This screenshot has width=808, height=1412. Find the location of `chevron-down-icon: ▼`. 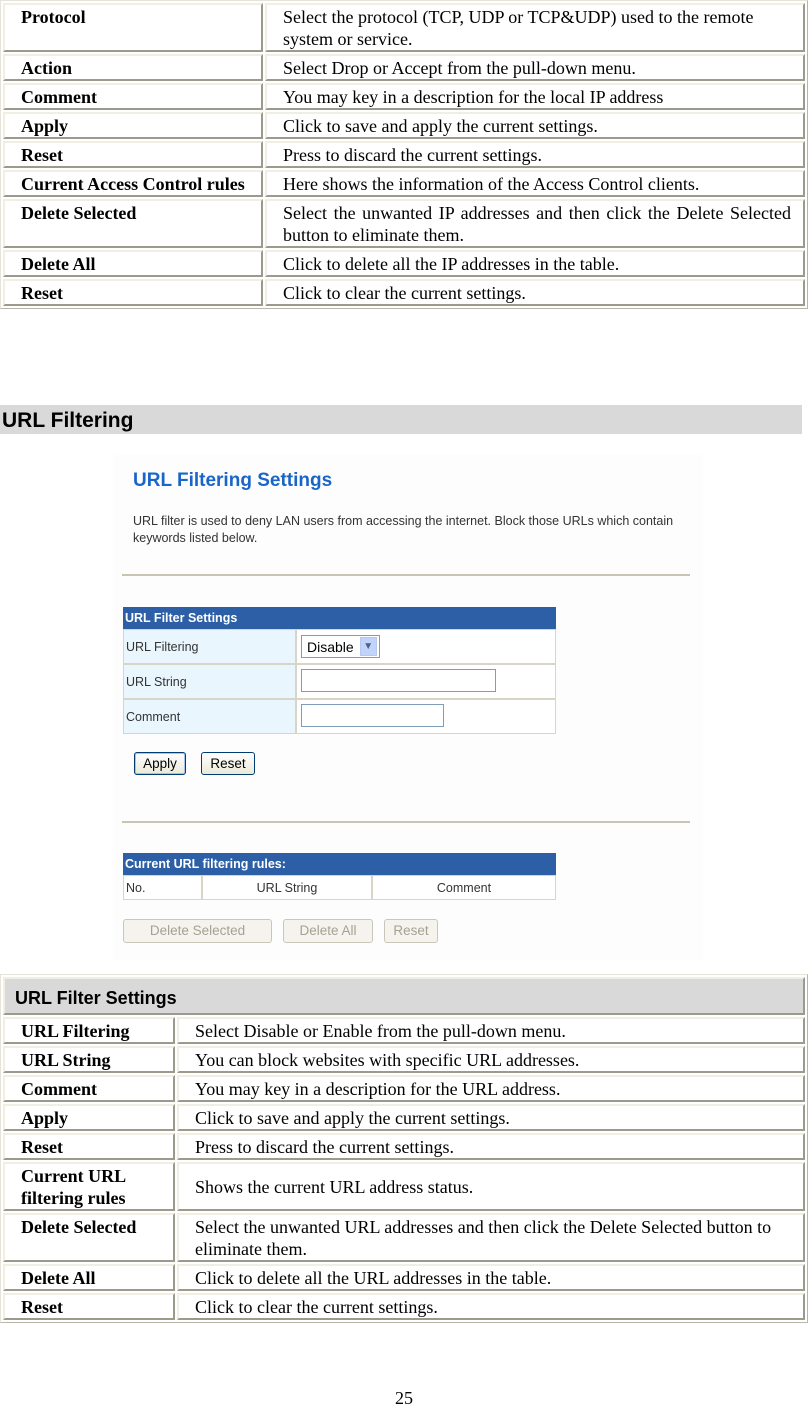

chevron-down-icon: ▼ is located at coordinates (368, 646).